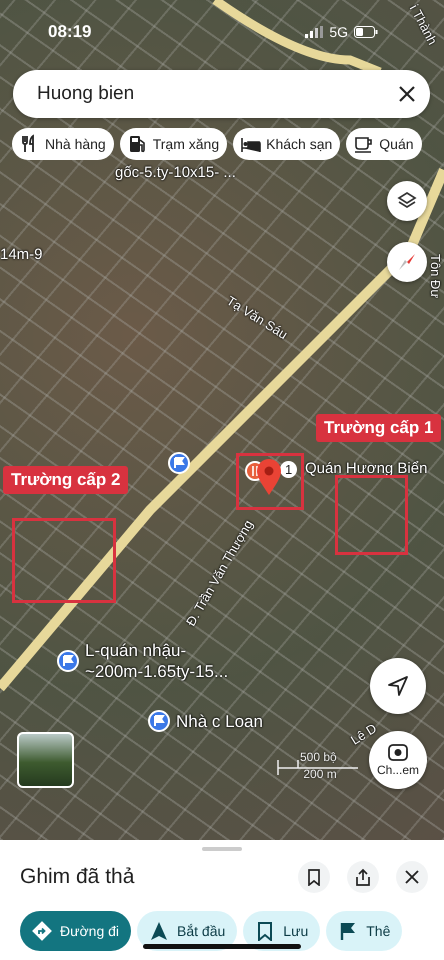 The width and height of the screenshot is (444, 960). I want to click on street-label: i Thành, so click(423, 25).